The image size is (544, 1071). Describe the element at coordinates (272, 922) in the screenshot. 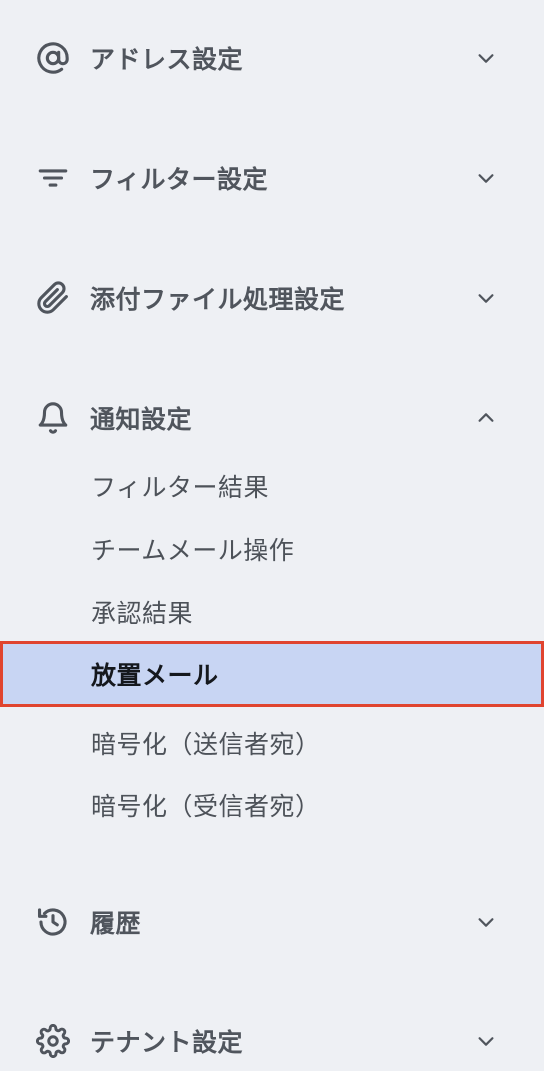

I see `section-history: 履歴` at that location.